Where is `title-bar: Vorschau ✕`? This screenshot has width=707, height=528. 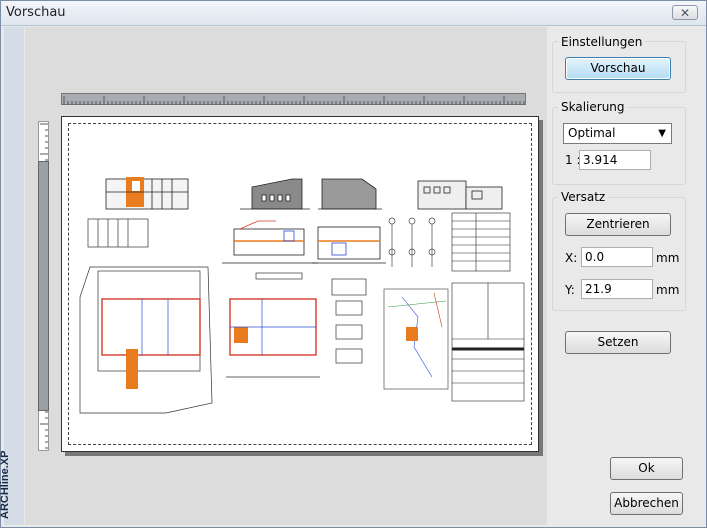 title-bar: Vorschau ✕ is located at coordinates (353, 13).